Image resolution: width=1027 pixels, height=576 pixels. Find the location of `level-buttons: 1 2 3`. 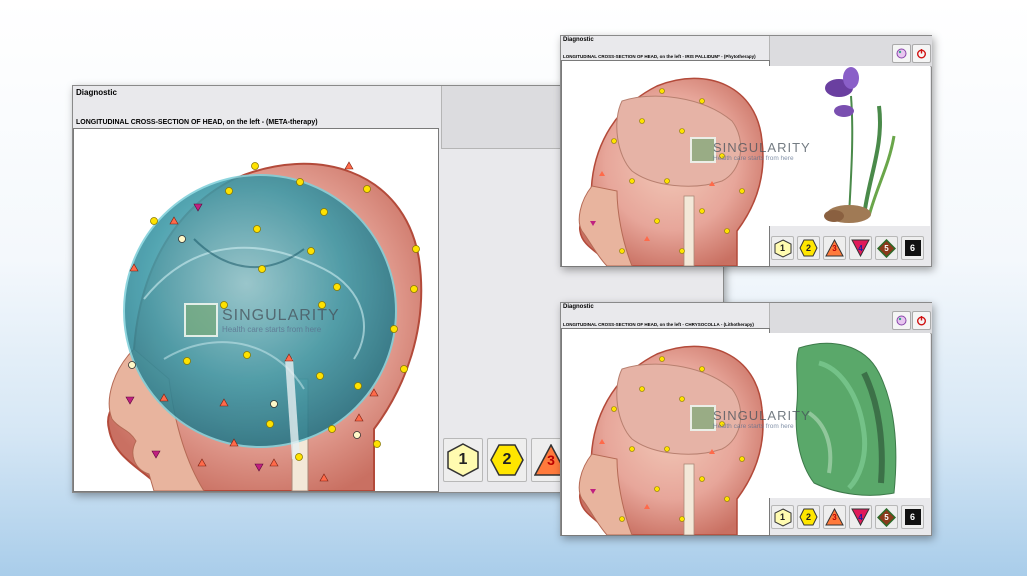

level-buttons: 1 2 3 is located at coordinates (507, 460).